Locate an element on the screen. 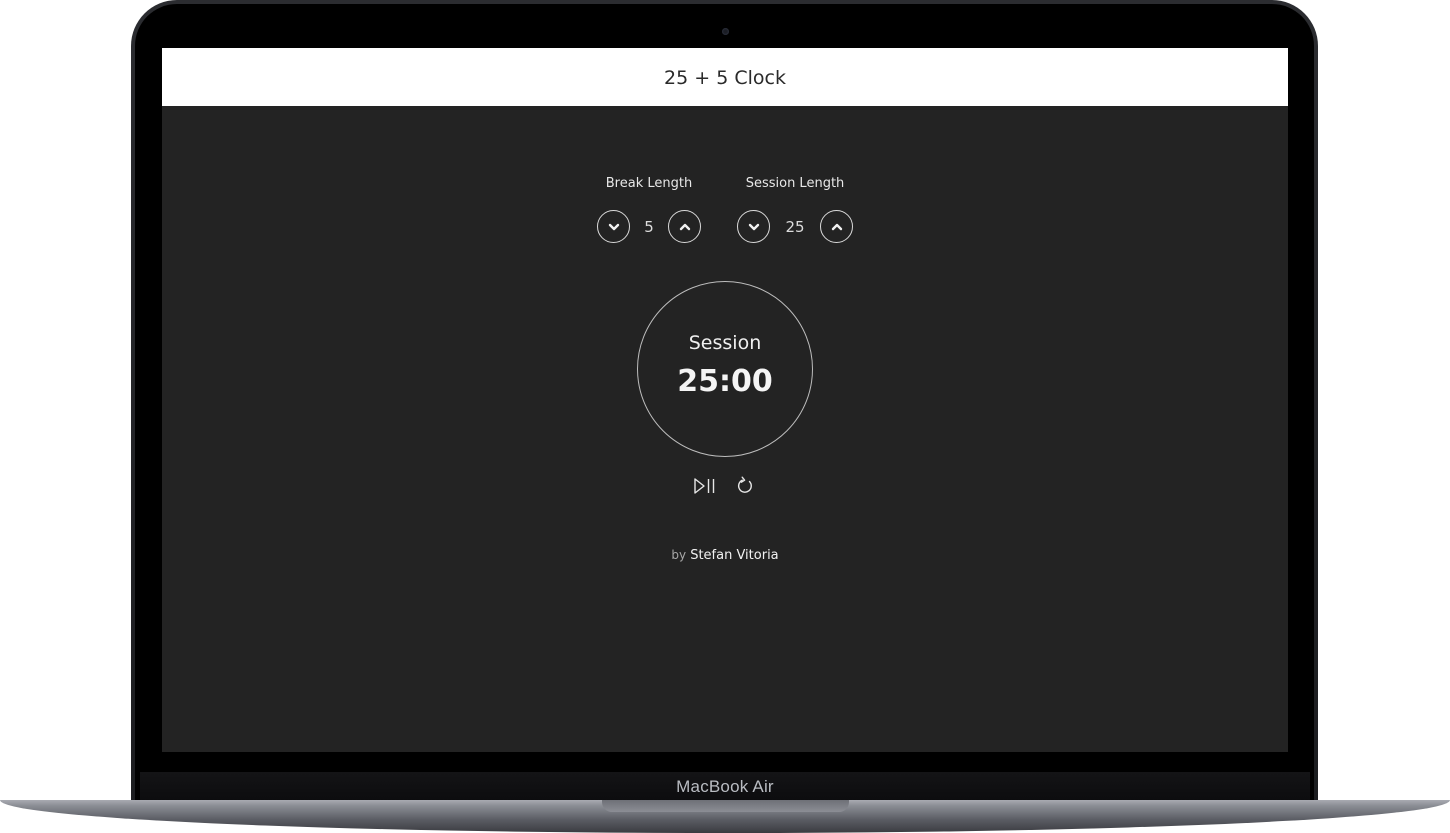 The width and height of the screenshot is (1450, 833). break-length-group: Break Length 5 is located at coordinates (649, 209).